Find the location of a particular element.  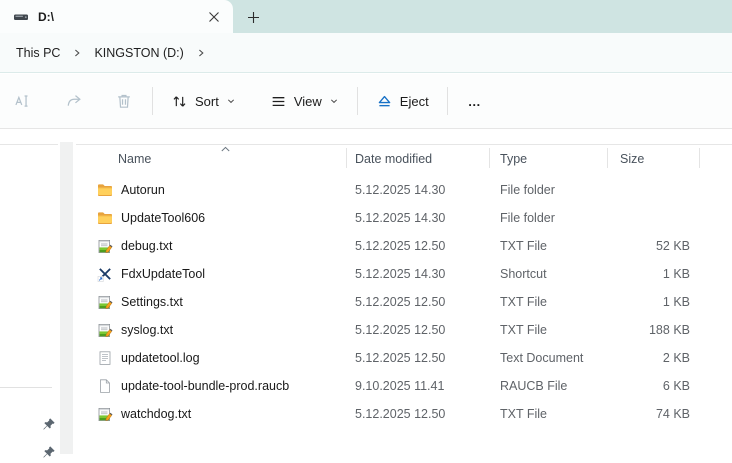

sort-button: Sort is located at coordinates (203, 101).